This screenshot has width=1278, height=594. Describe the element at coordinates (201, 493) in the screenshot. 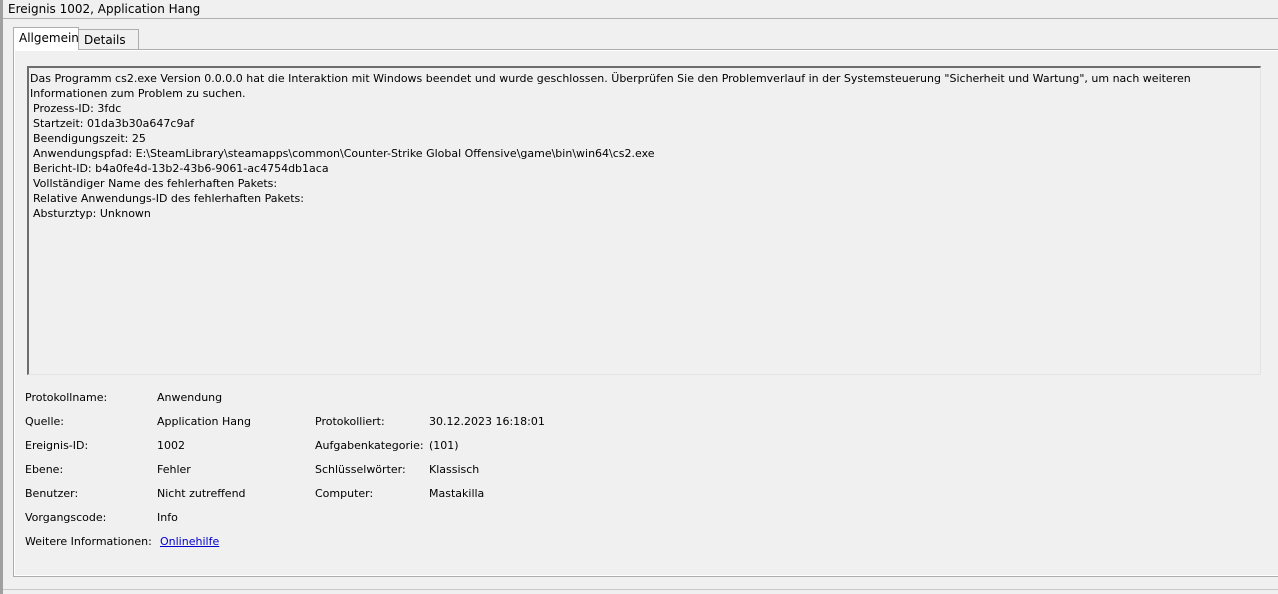

I see `value-benutzer: Nicht zutreffend` at that location.